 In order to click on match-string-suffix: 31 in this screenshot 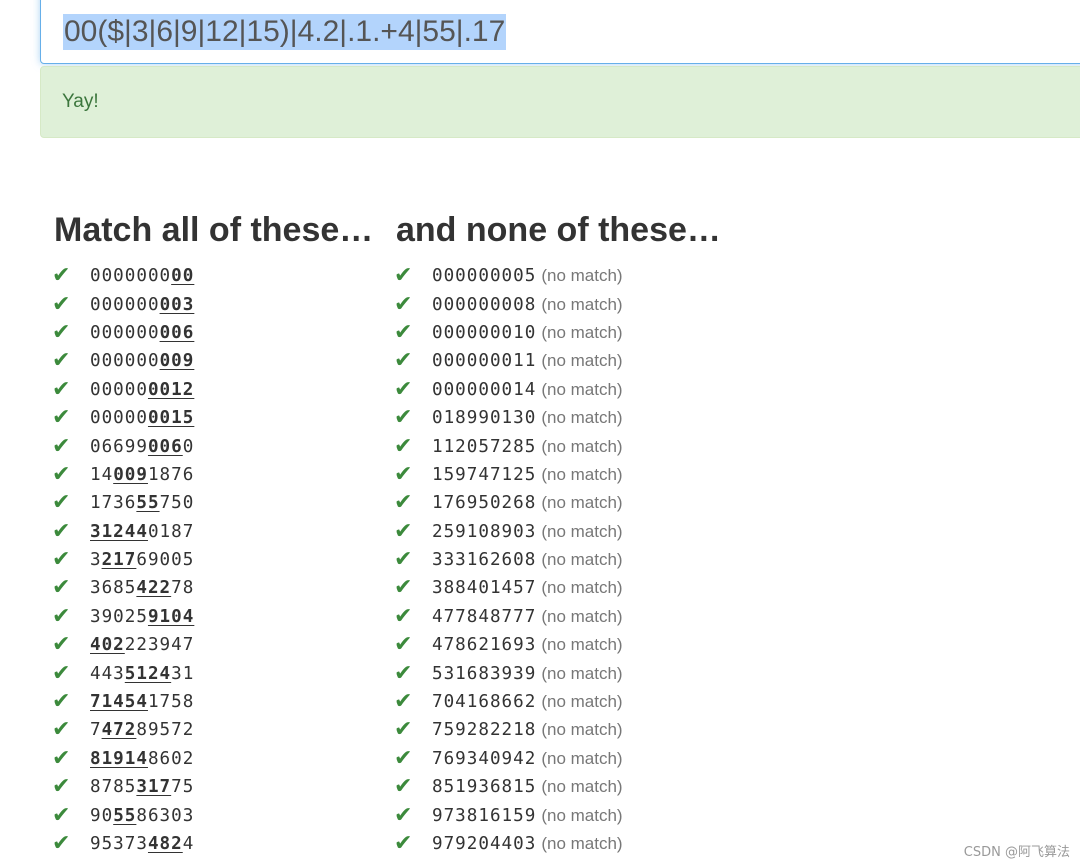, I will do `click(183, 673)`.